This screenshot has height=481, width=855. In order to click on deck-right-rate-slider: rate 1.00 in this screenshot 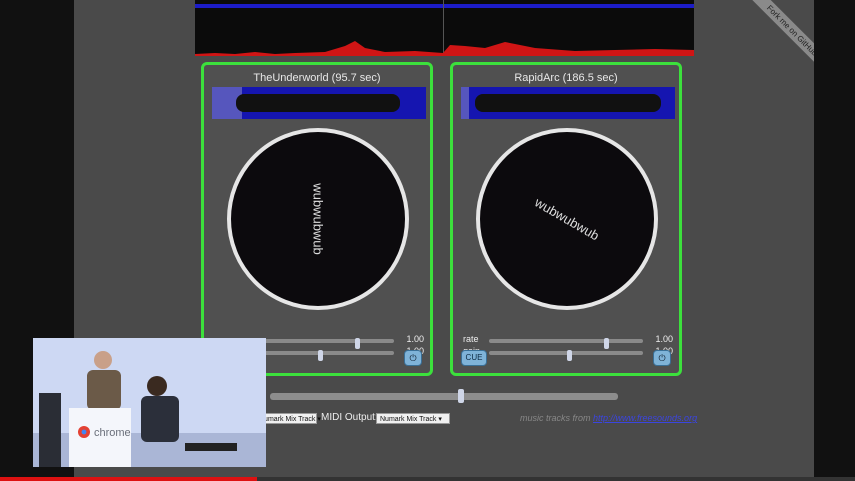, I will do `click(568, 341)`.